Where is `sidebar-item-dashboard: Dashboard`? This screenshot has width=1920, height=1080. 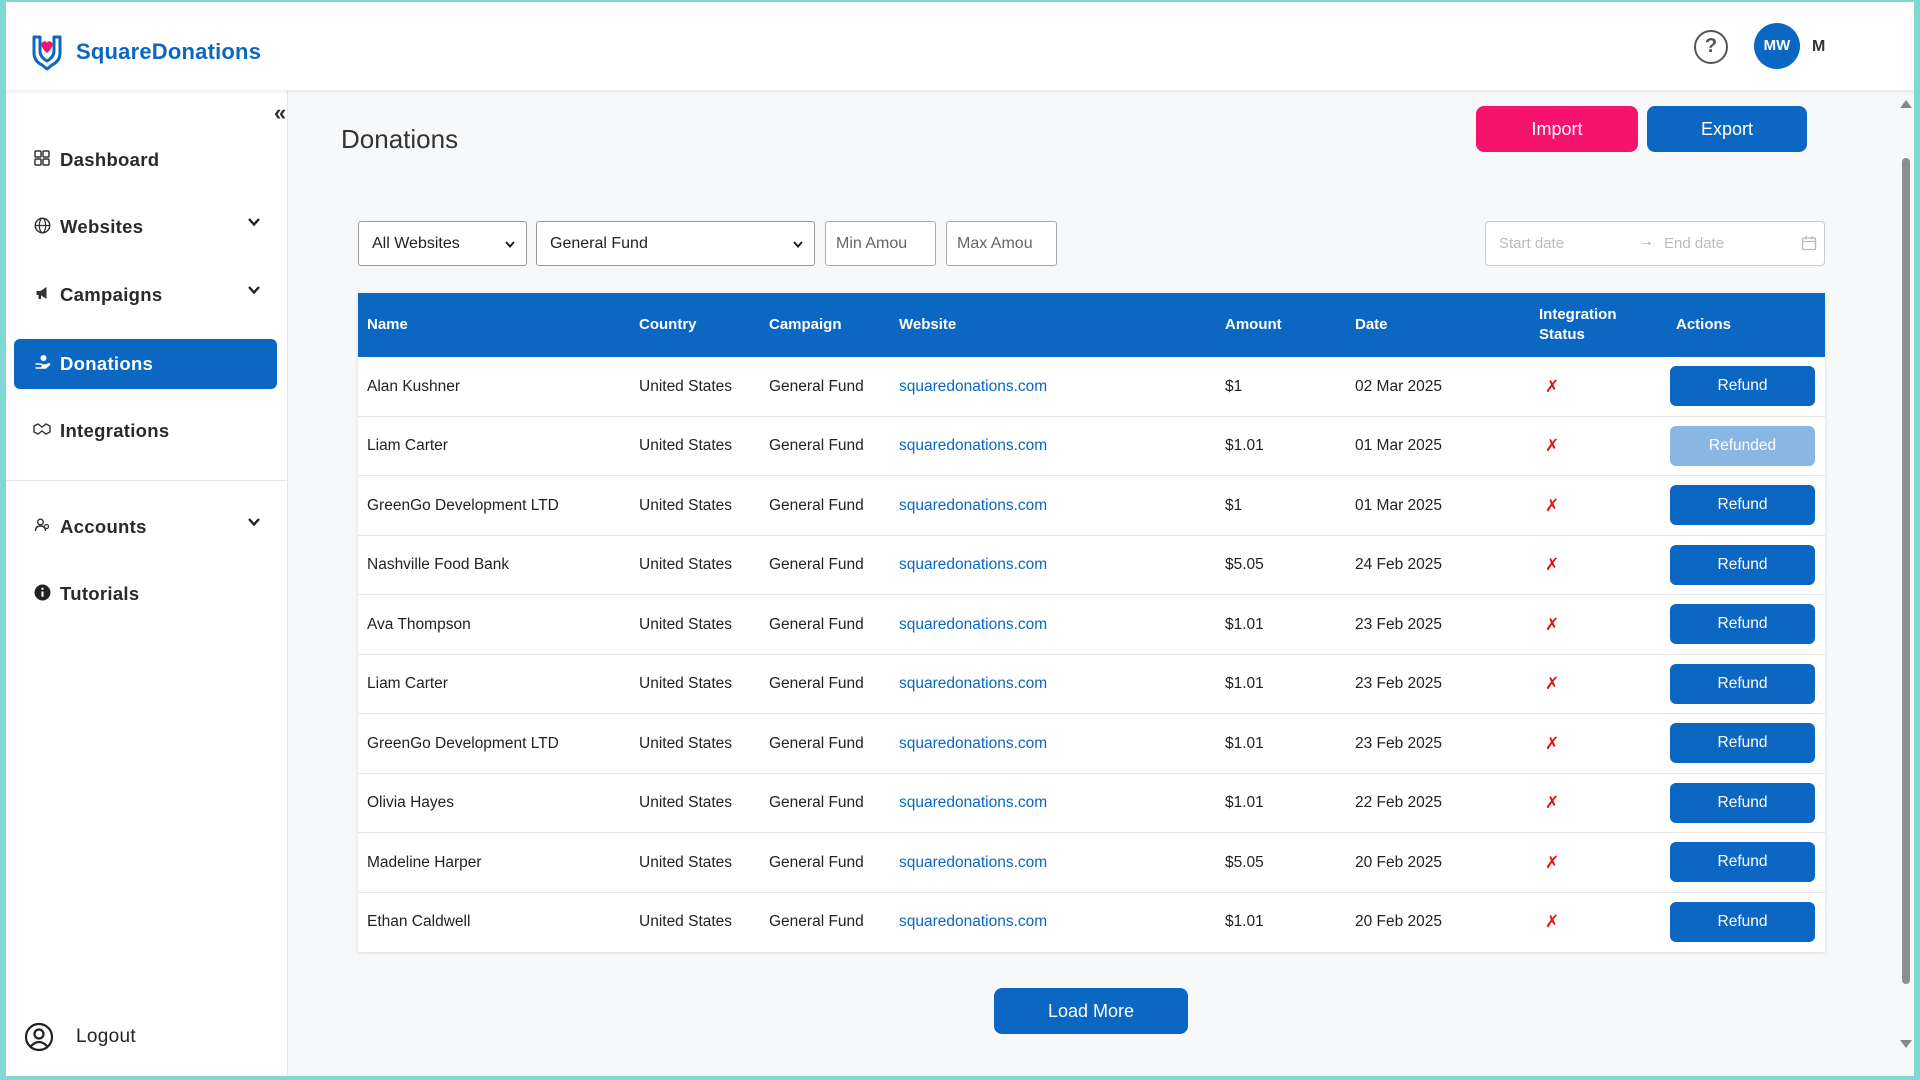
sidebar-item-dashboard: Dashboard is located at coordinates (145, 160).